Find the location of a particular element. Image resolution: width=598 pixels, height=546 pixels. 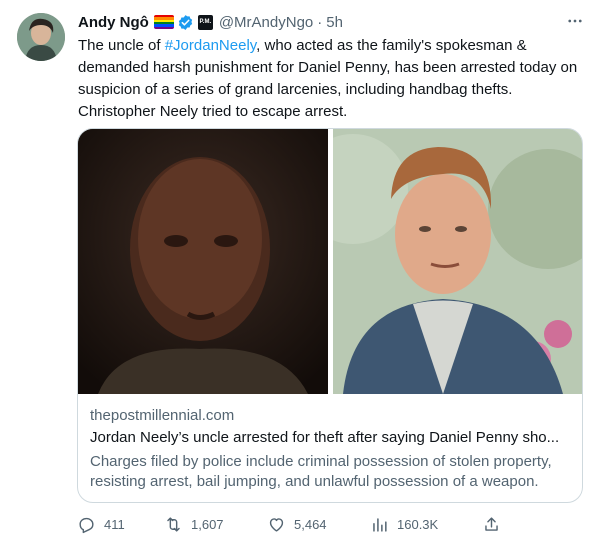

affiliate-badge: P.M. is located at coordinates (205, 22).